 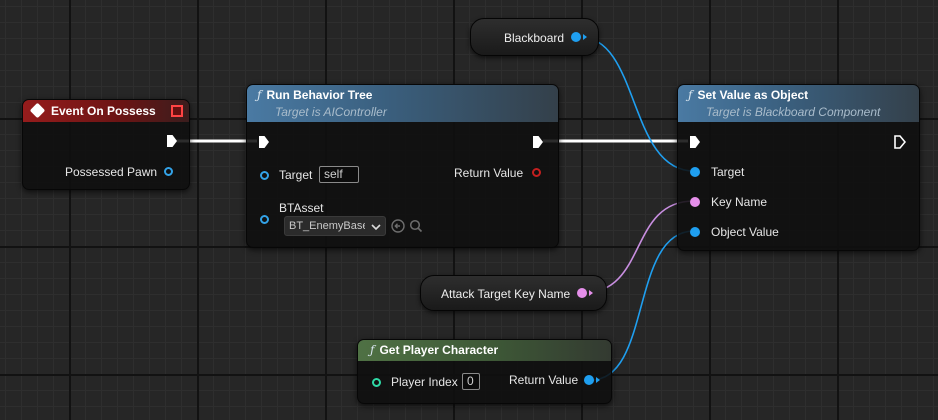 What do you see at coordinates (695, 202) in the screenshot?
I see `key-name-pin` at bounding box center [695, 202].